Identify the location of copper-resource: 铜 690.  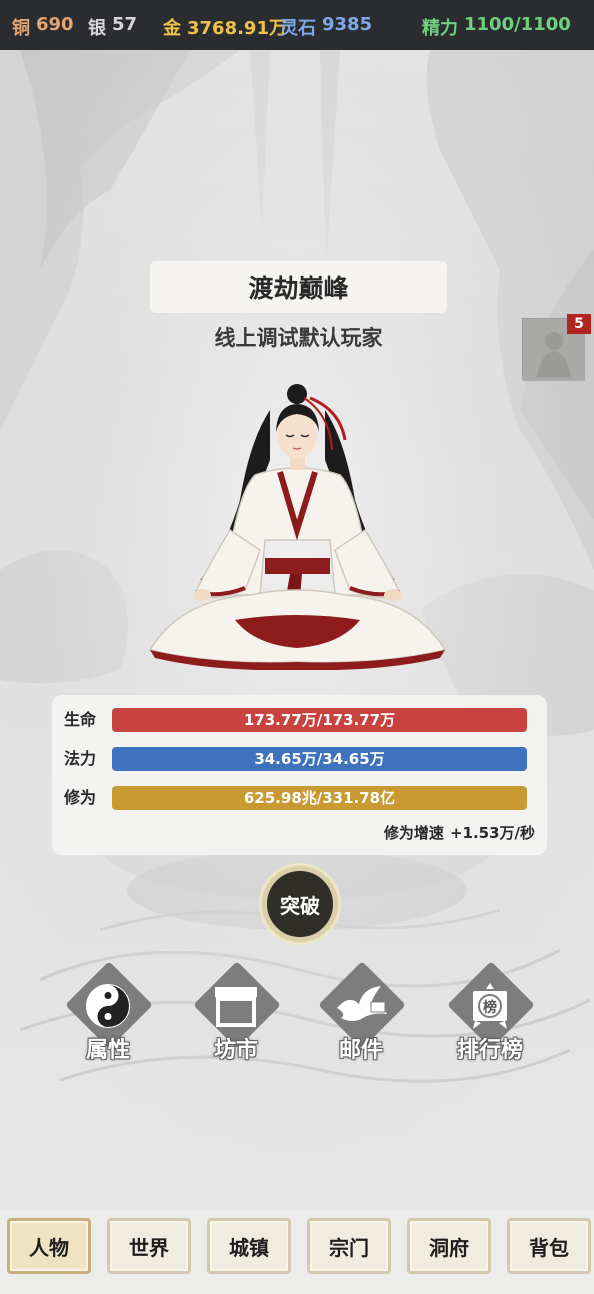
(43, 27).